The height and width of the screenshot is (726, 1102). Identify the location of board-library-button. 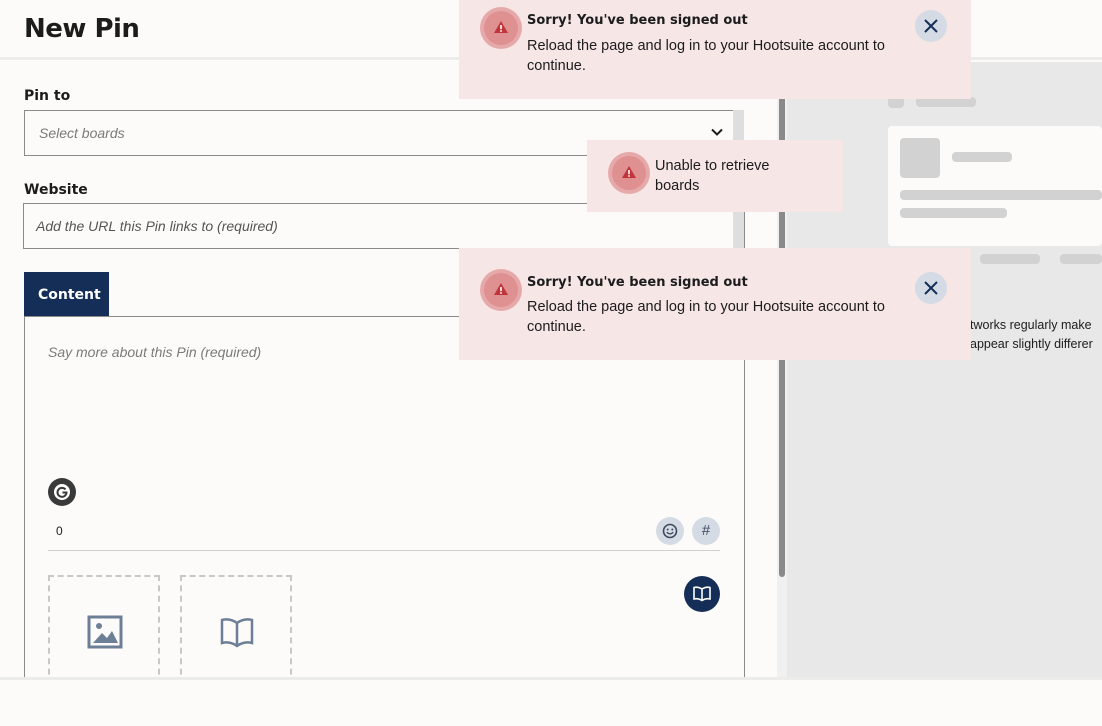
(702, 594).